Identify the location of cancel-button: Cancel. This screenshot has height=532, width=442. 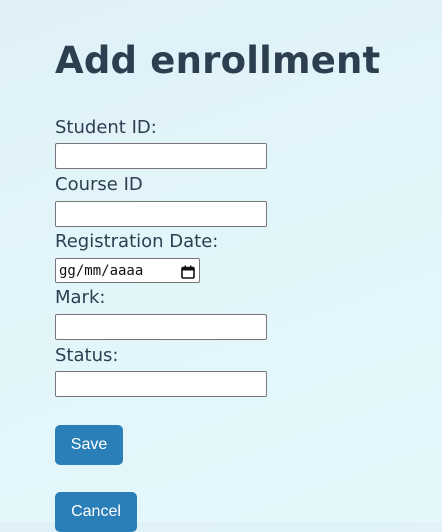
(96, 512).